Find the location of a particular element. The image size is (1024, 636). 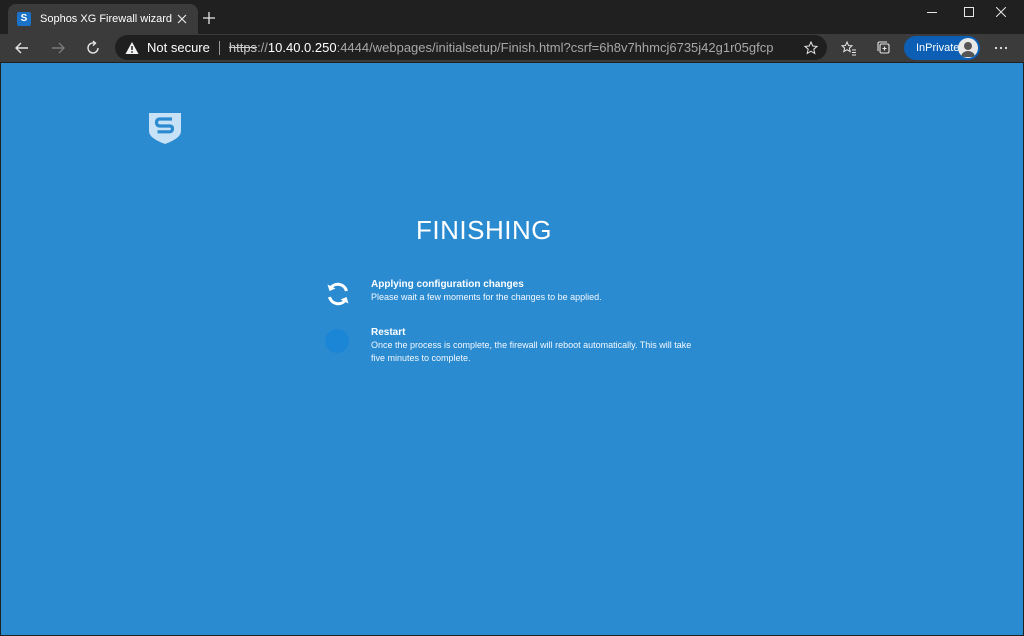

step-title: Restart is located at coordinates (388, 332).